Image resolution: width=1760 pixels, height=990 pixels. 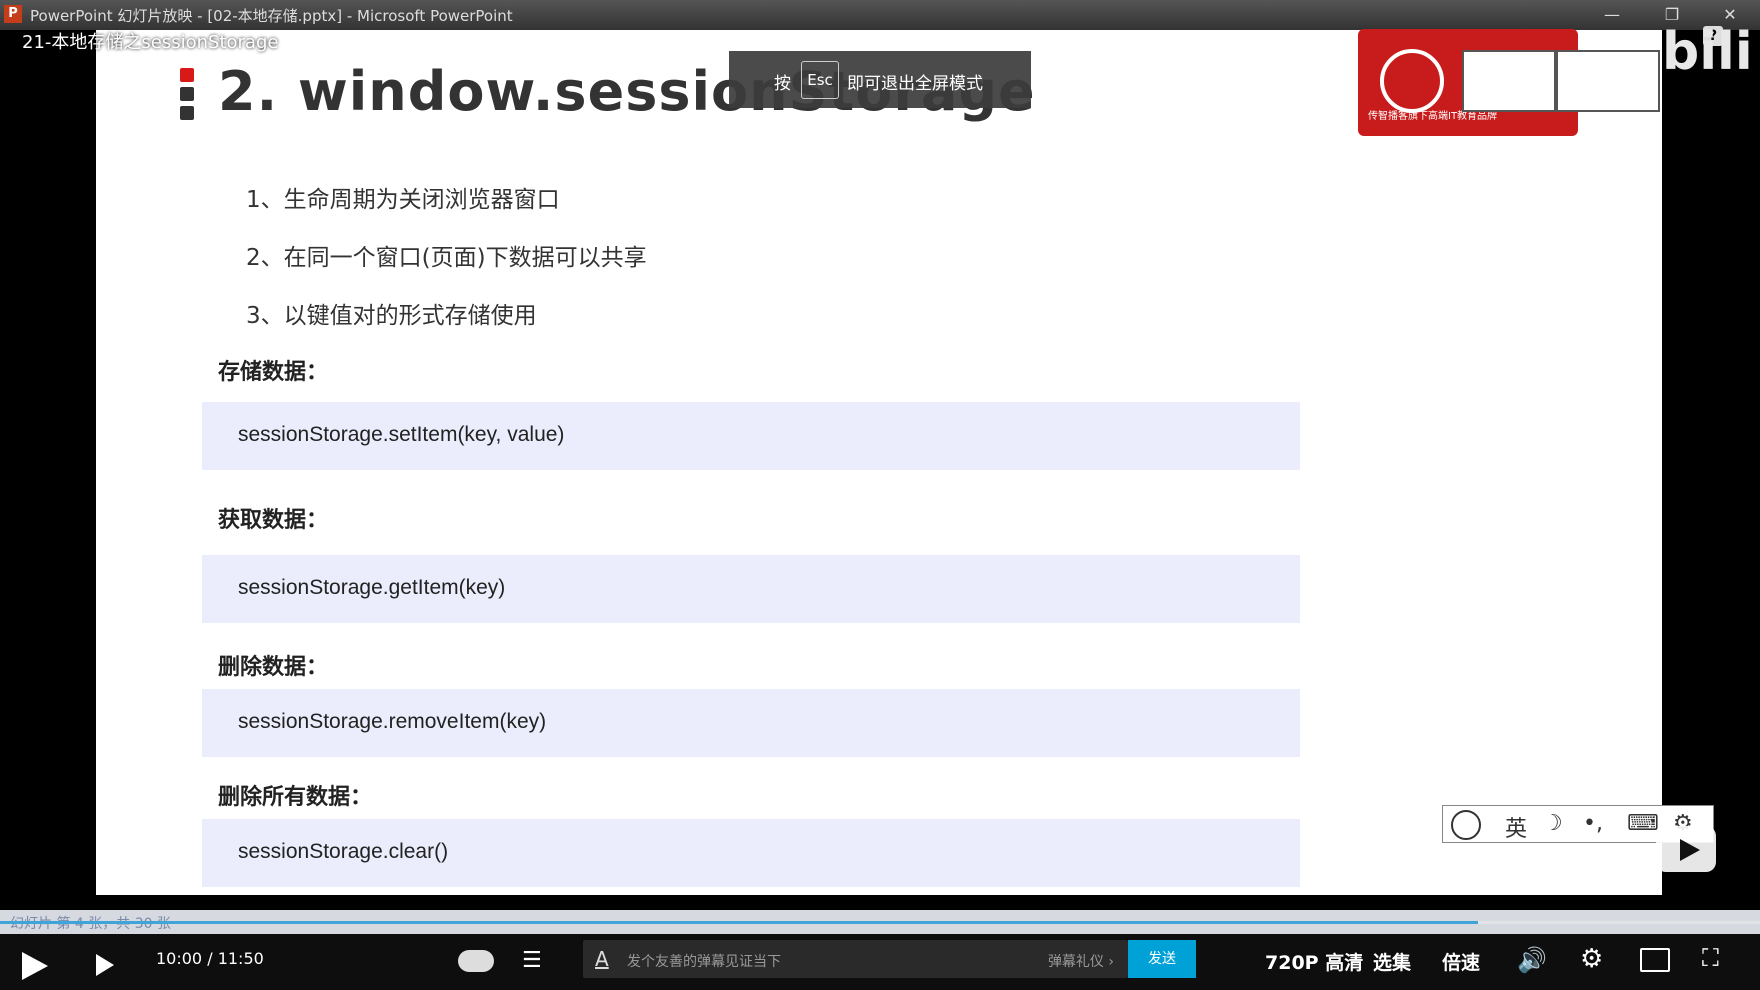 I want to click on section-label-clear: 删除所有数据：, so click(x=295, y=797).